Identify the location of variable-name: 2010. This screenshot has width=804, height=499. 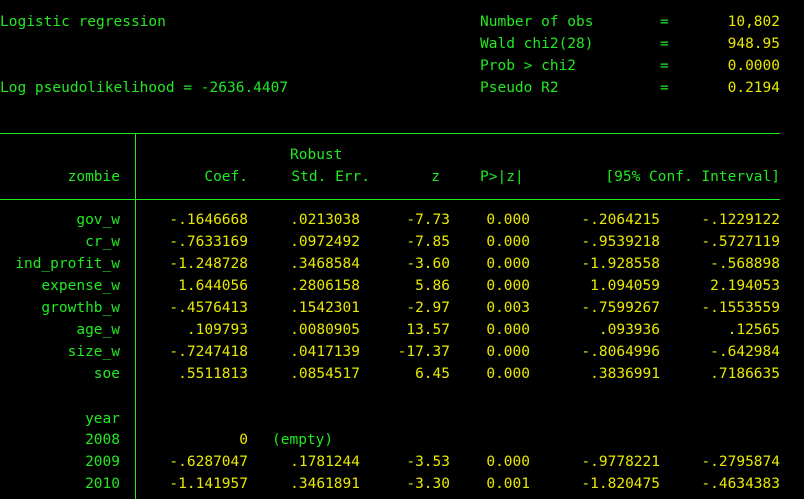
(102, 484).